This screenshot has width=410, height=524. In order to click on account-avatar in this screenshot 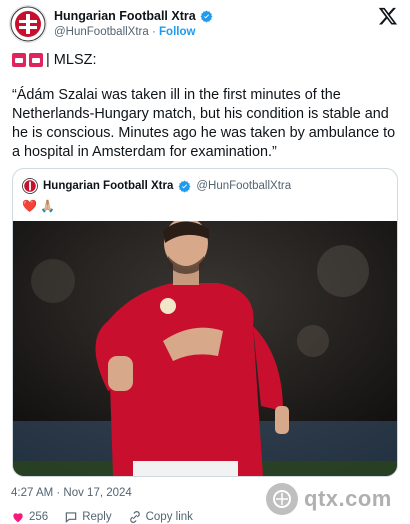, I will do `click(28, 24)`.